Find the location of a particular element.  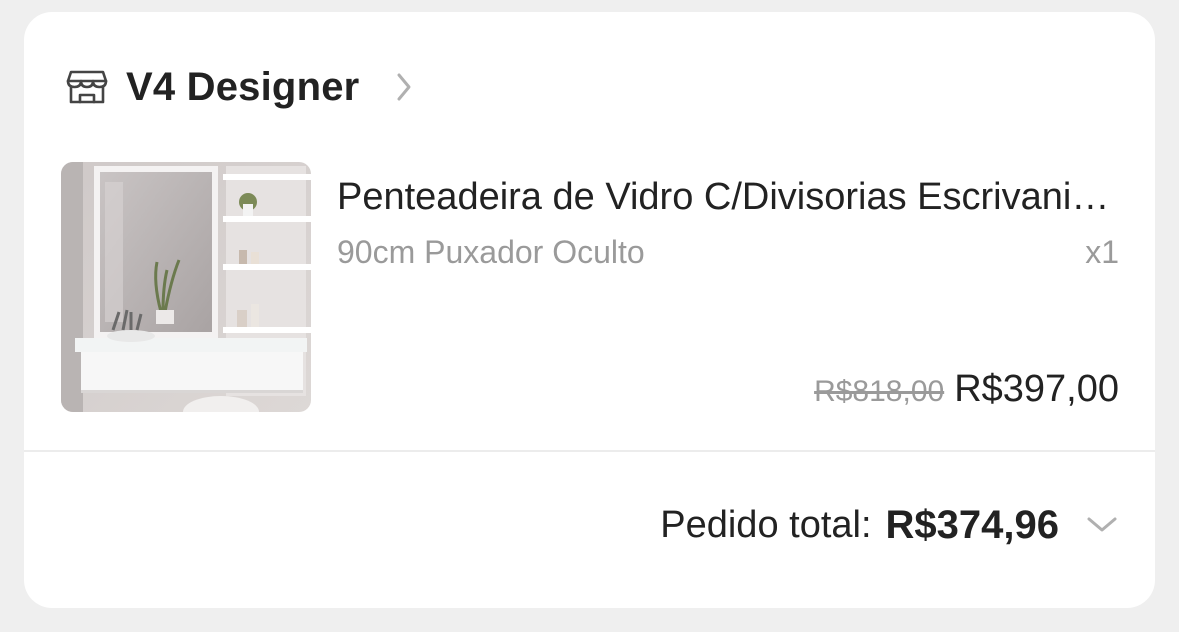

order-total-row: Pedido total: R$374,96 is located at coordinates (889, 525).